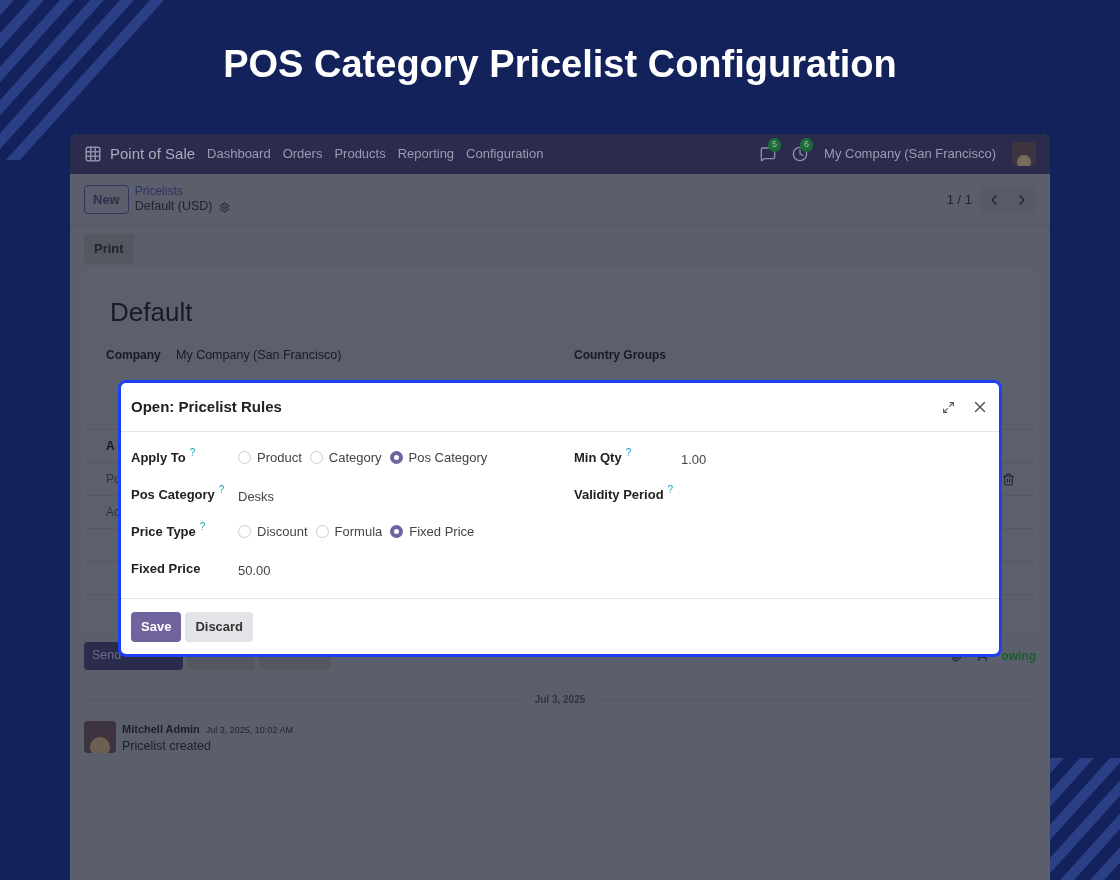 This screenshot has width=1120, height=880. What do you see at coordinates (163, 532) in the screenshot?
I see `field-label: Price Type` at bounding box center [163, 532].